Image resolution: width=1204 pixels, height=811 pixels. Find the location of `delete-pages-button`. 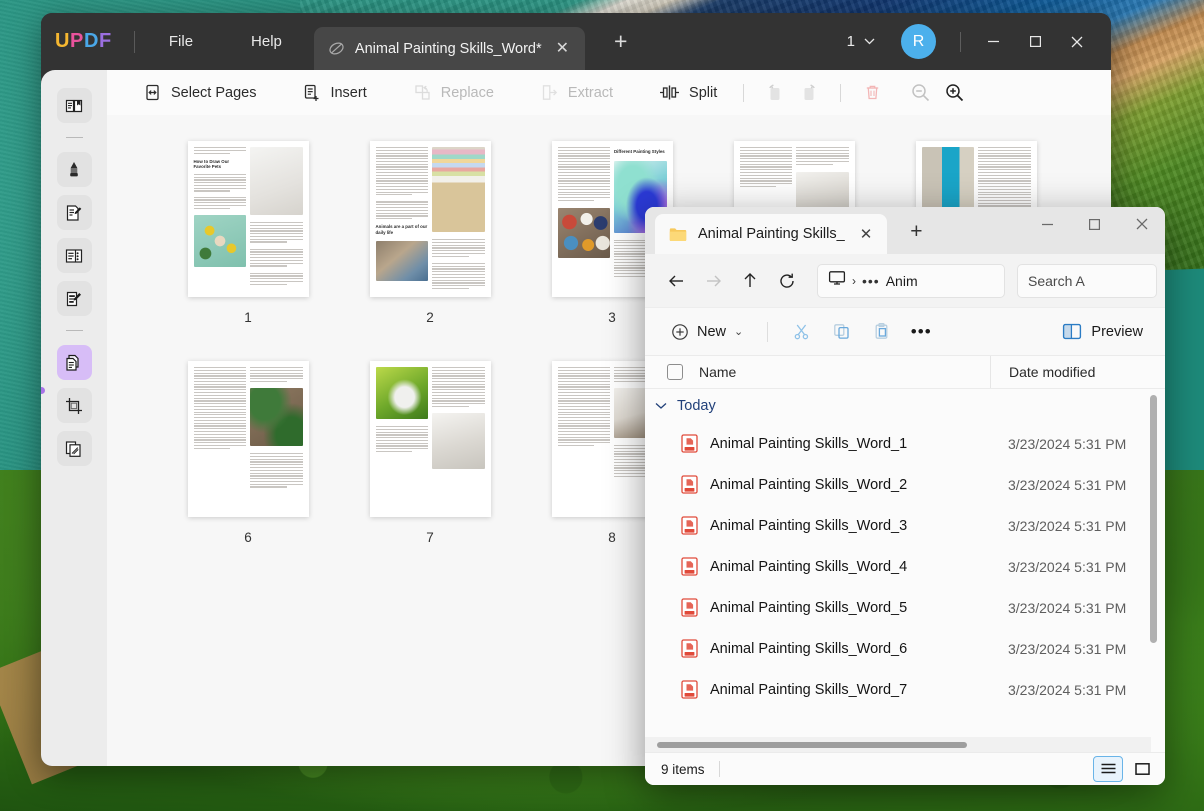

delete-pages-button is located at coordinates (872, 93).